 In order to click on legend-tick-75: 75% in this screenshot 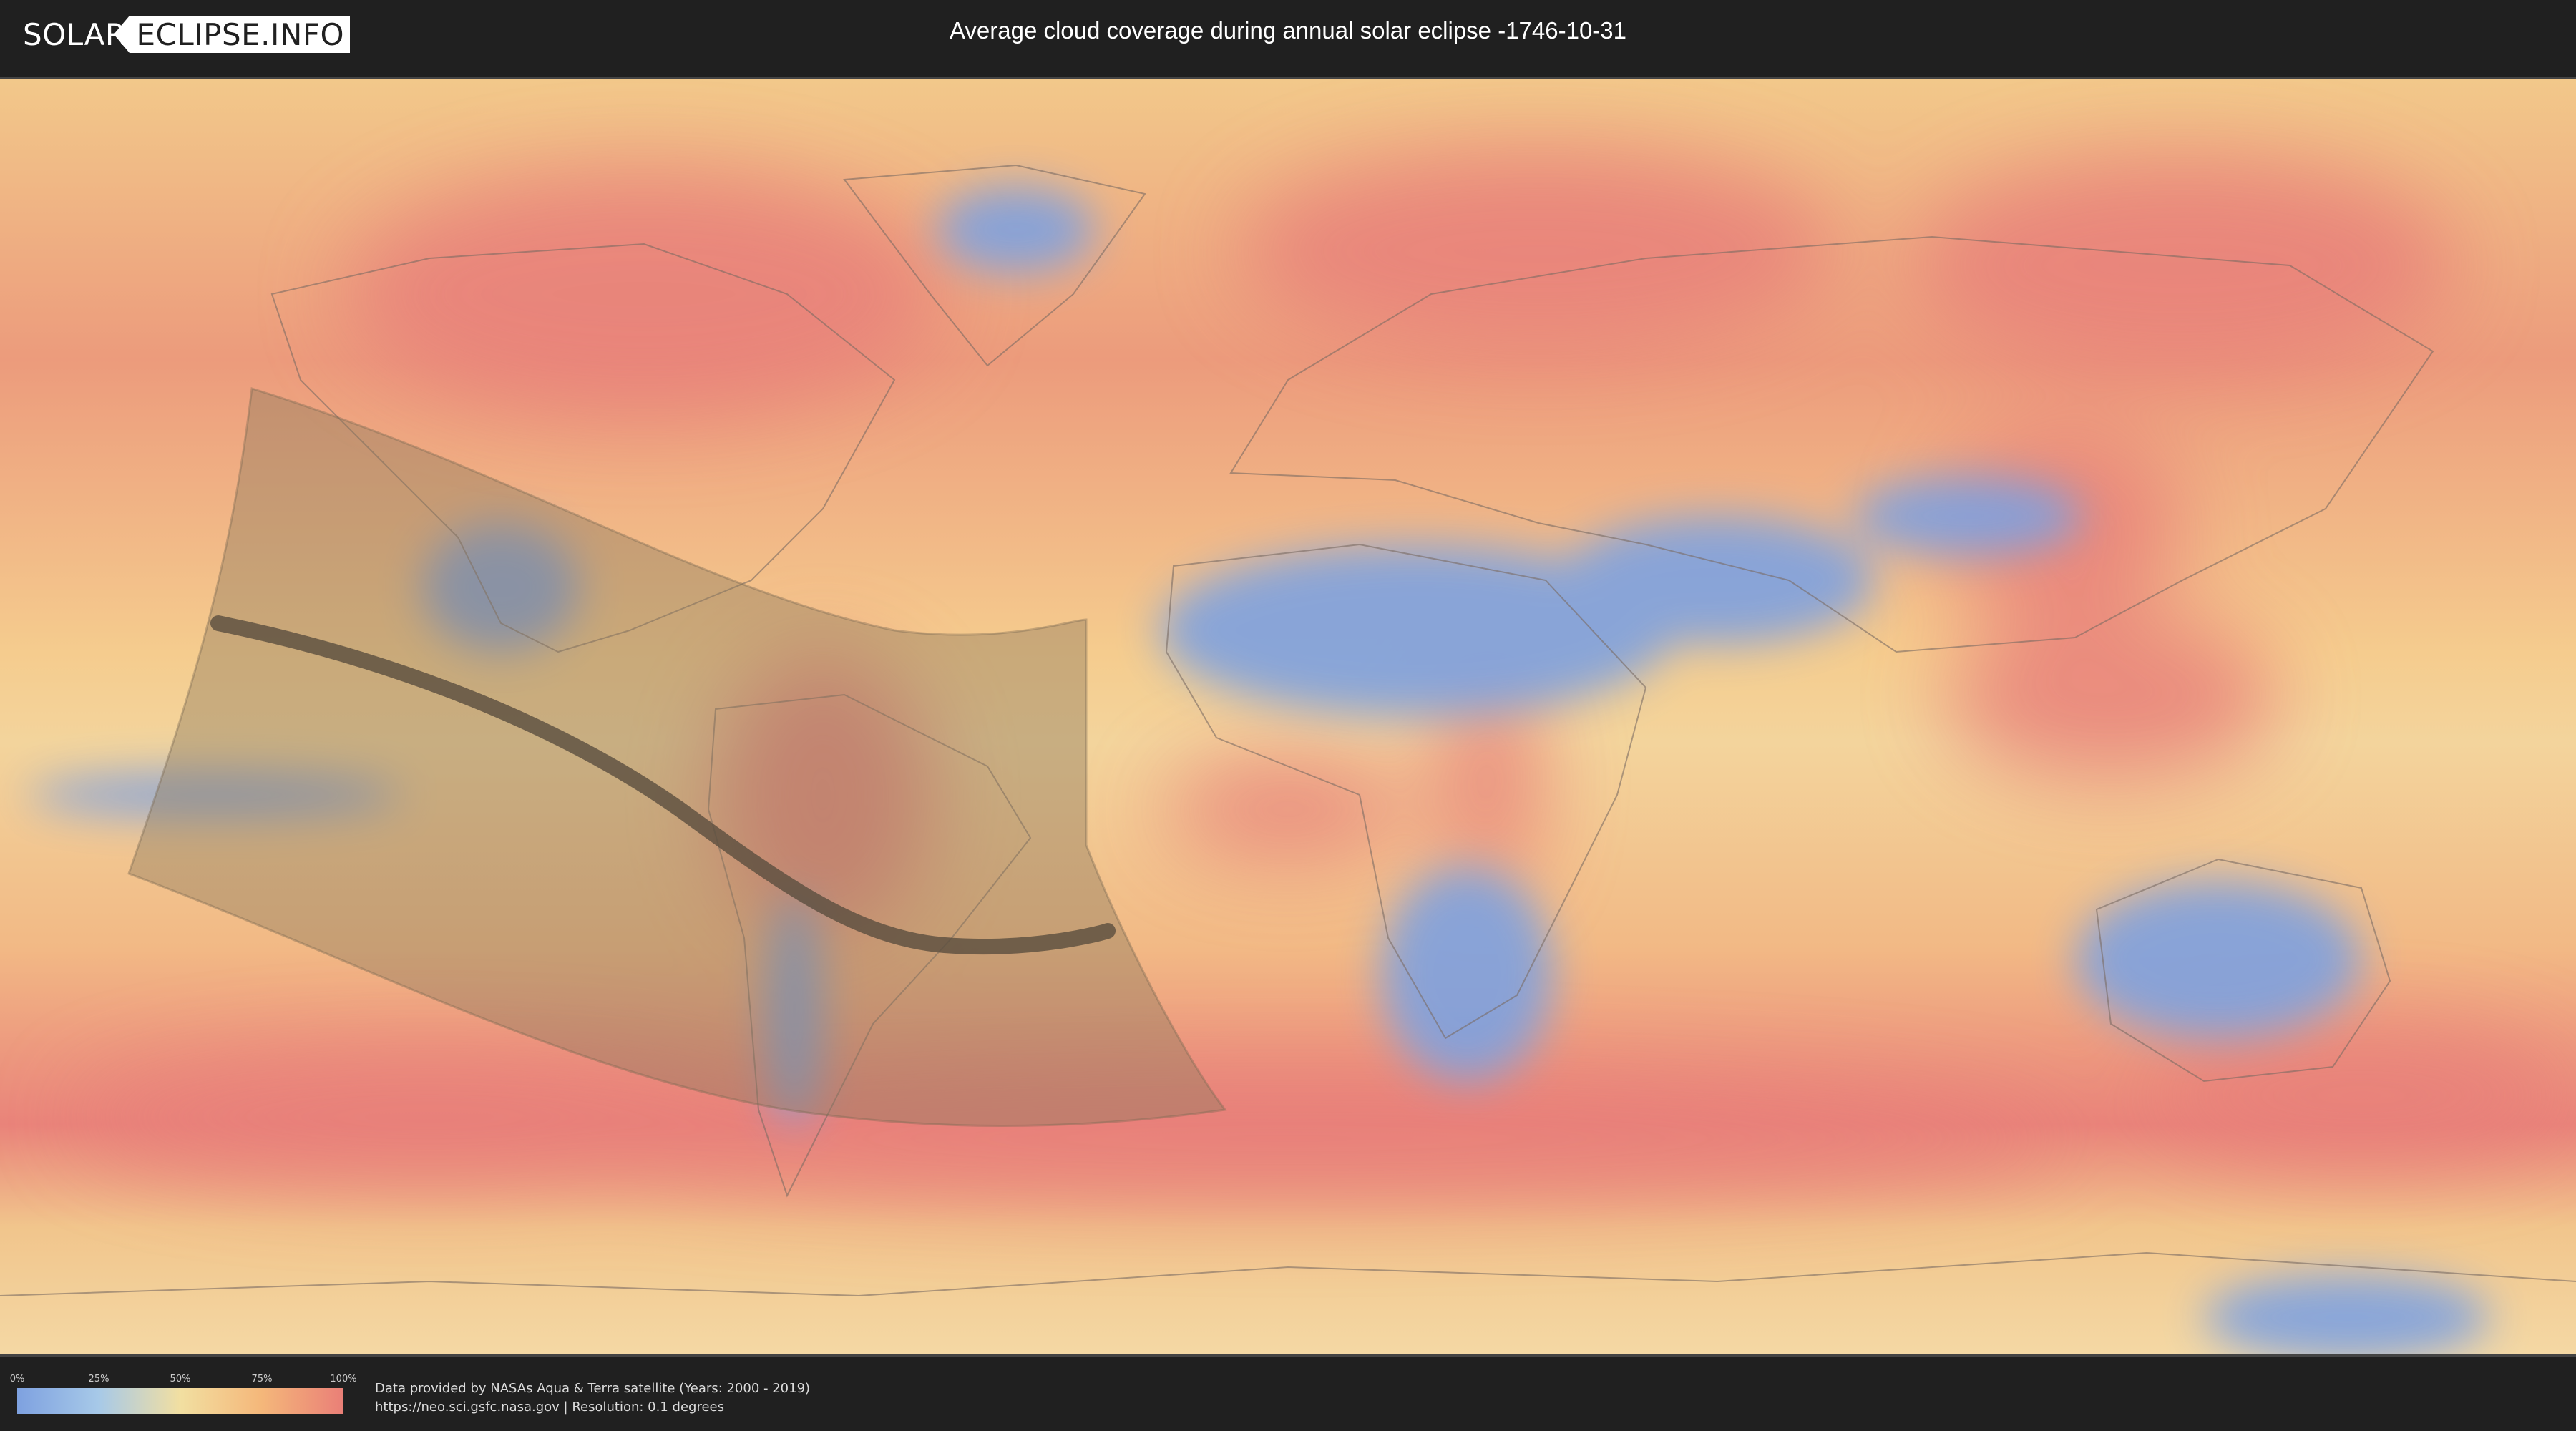, I will do `click(262, 1379)`.